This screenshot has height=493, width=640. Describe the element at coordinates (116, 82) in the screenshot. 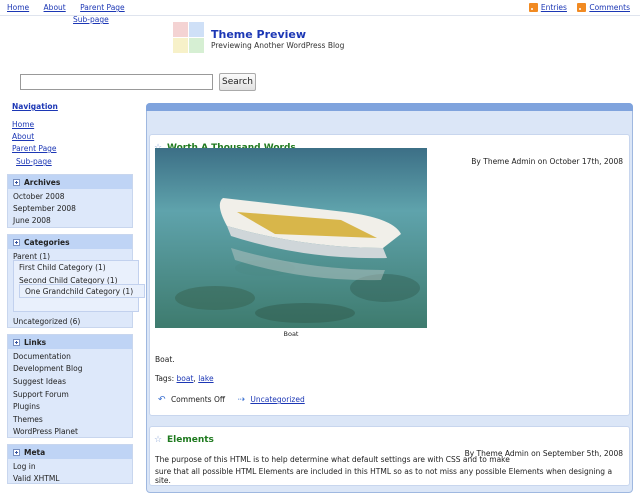

I see `search-input` at that location.